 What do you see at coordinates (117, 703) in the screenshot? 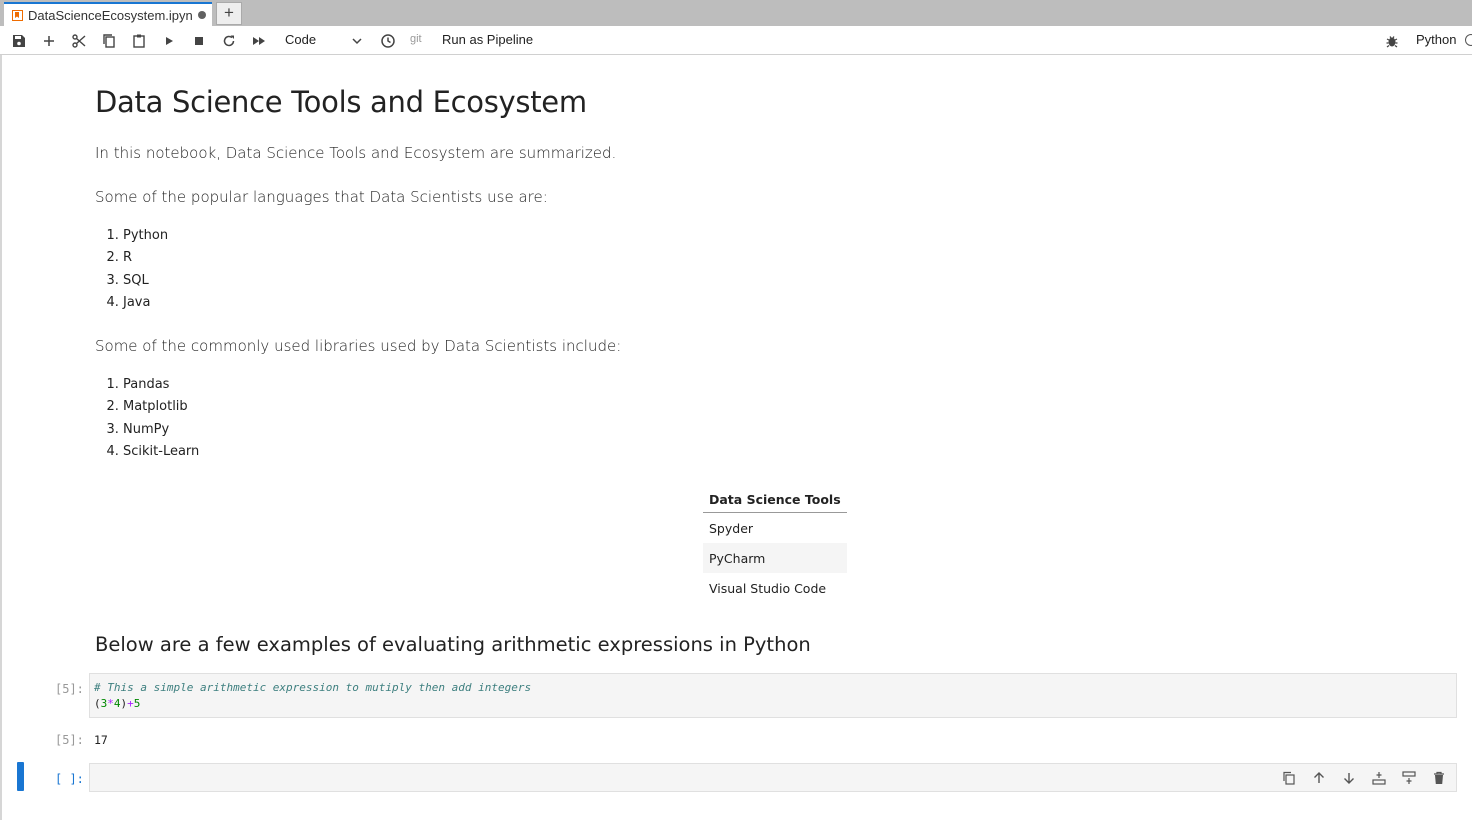
I see `code-expression: (3*4)+5` at bounding box center [117, 703].